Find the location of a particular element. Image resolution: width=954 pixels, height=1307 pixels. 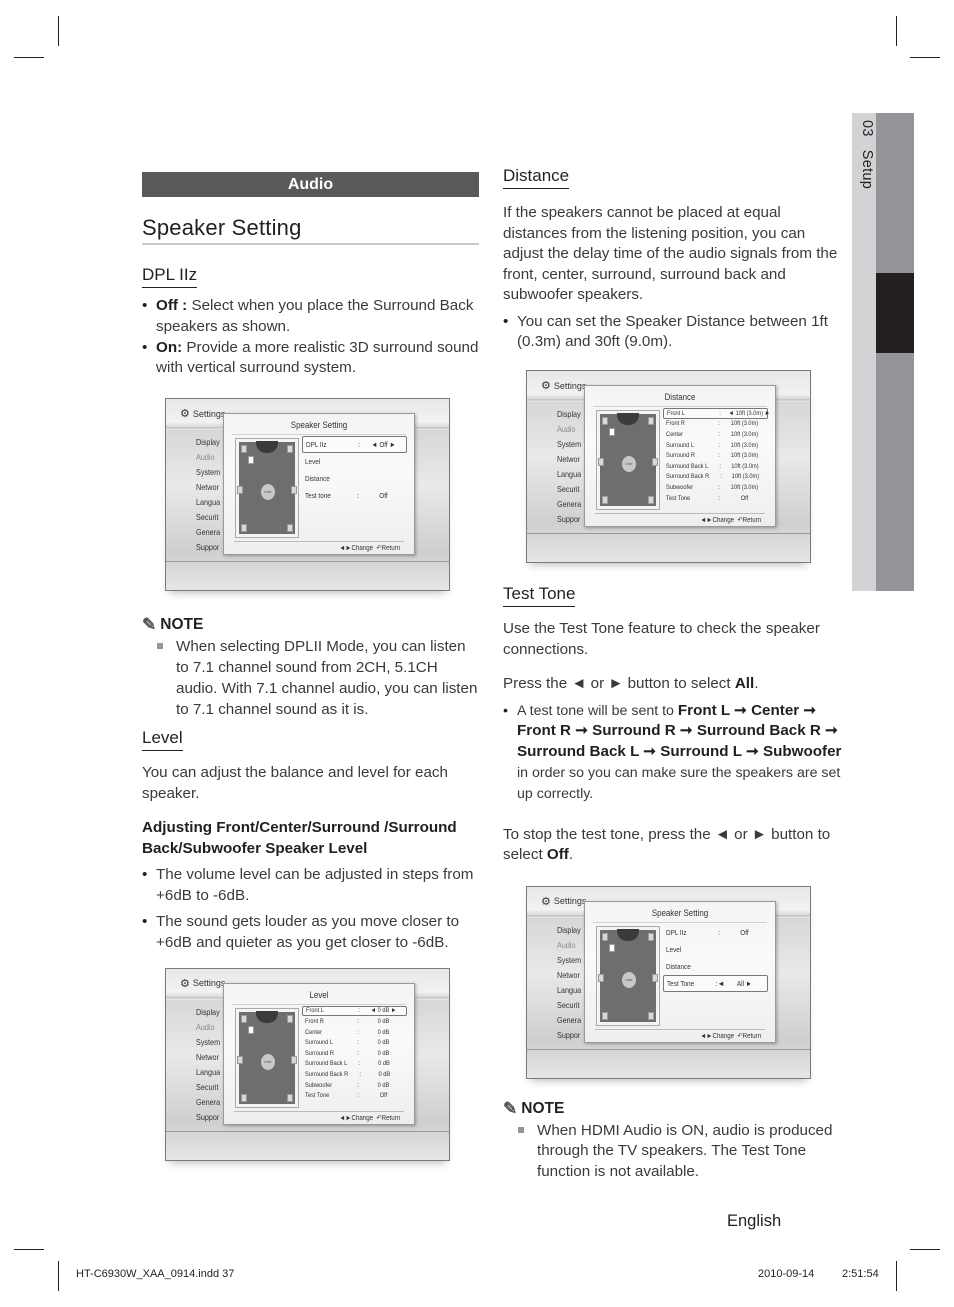

key-guide: ◄►Change ↶Return is located at coordinates (369, 1118).